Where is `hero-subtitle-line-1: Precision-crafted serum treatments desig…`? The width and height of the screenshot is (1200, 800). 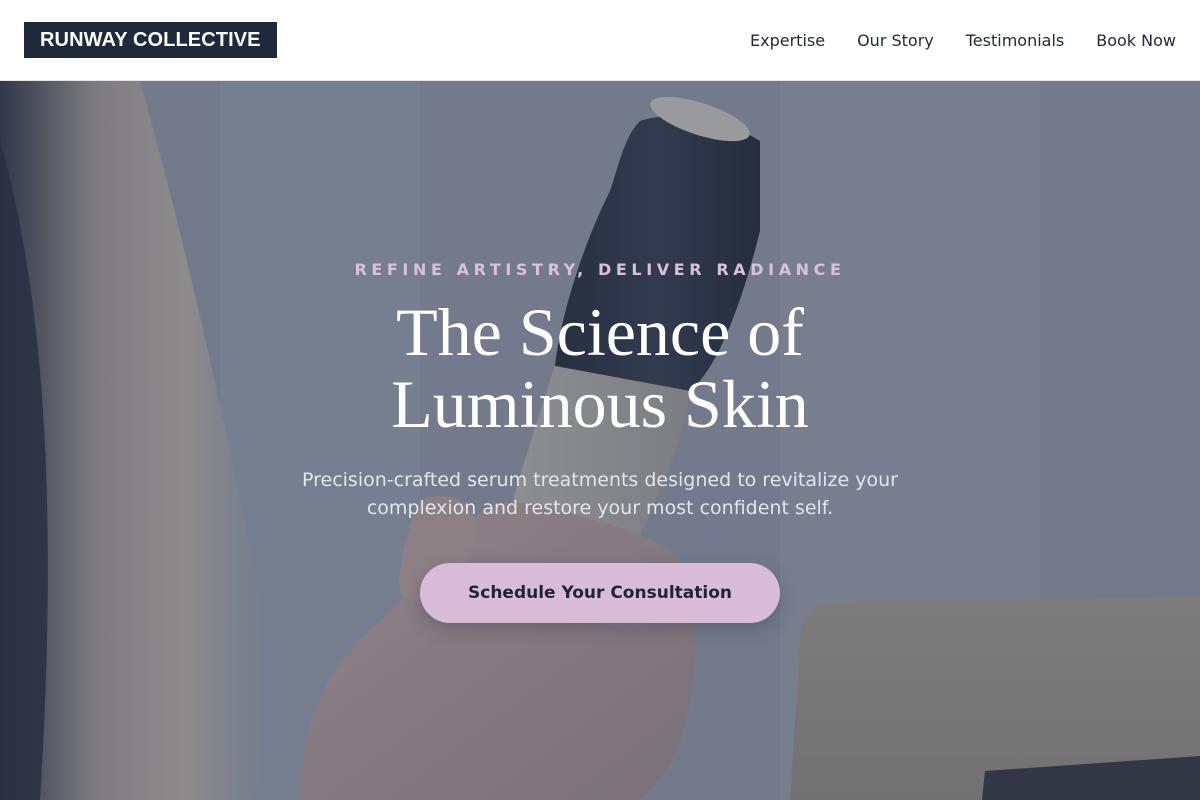 hero-subtitle-line-1: Precision-crafted serum treatments desig… is located at coordinates (600, 480).